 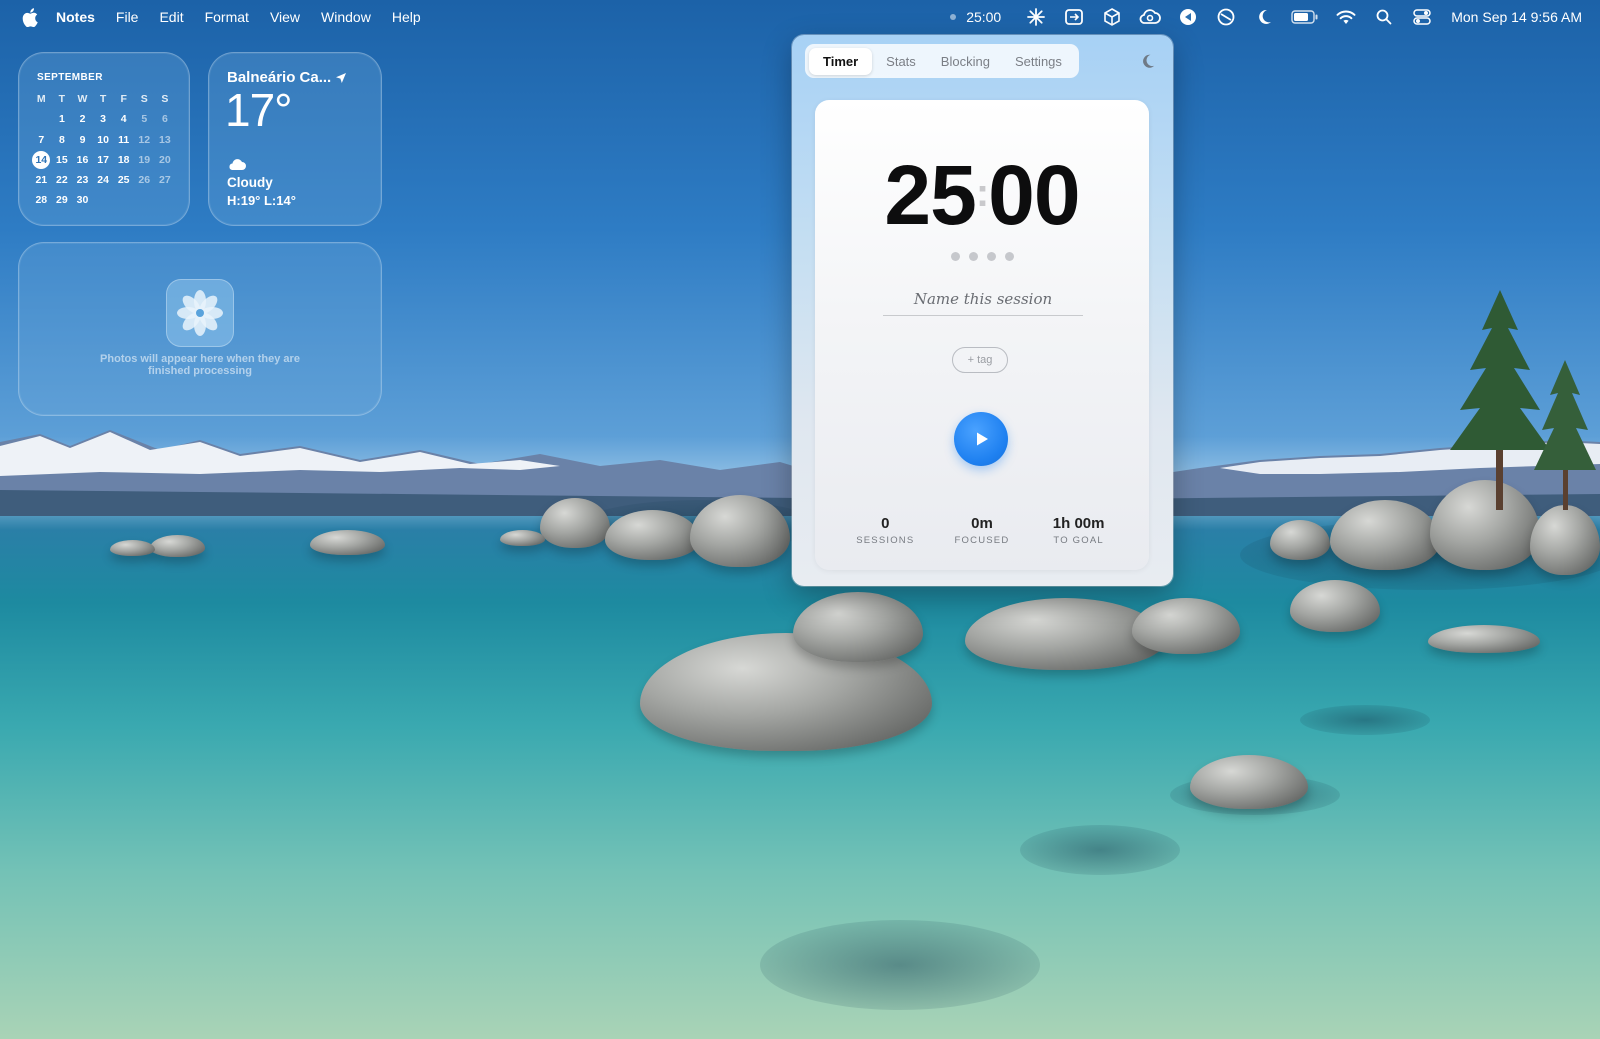 What do you see at coordinates (165, 139) in the screenshot?
I see `calendar-day-number: 13` at bounding box center [165, 139].